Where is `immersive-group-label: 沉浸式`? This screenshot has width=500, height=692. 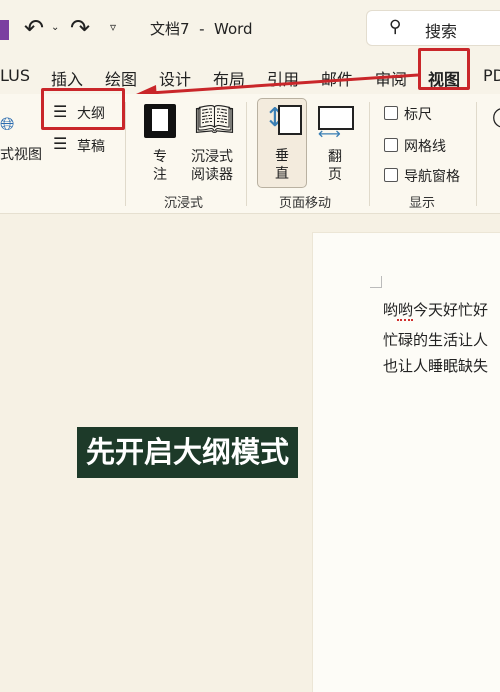
immersive-group-label: 沉浸式 is located at coordinates (184, 203).